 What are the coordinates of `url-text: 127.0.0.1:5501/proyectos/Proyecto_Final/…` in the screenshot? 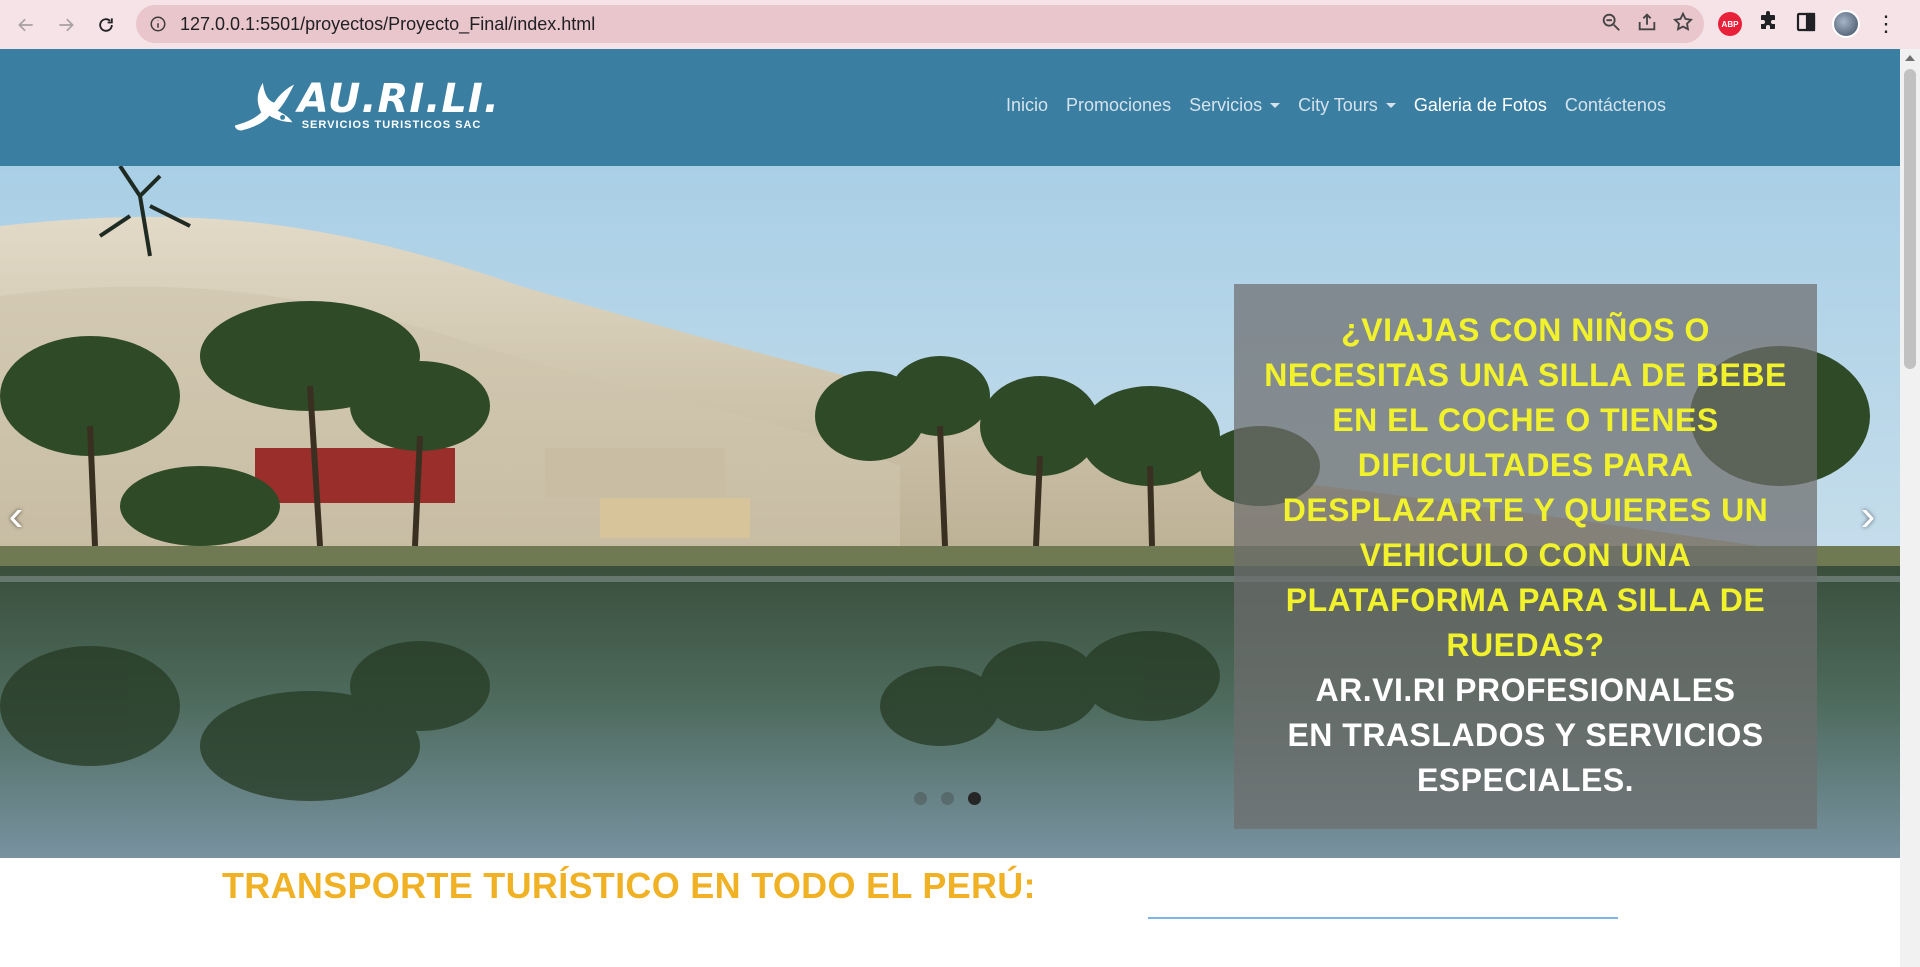 It's located at (387, 24).